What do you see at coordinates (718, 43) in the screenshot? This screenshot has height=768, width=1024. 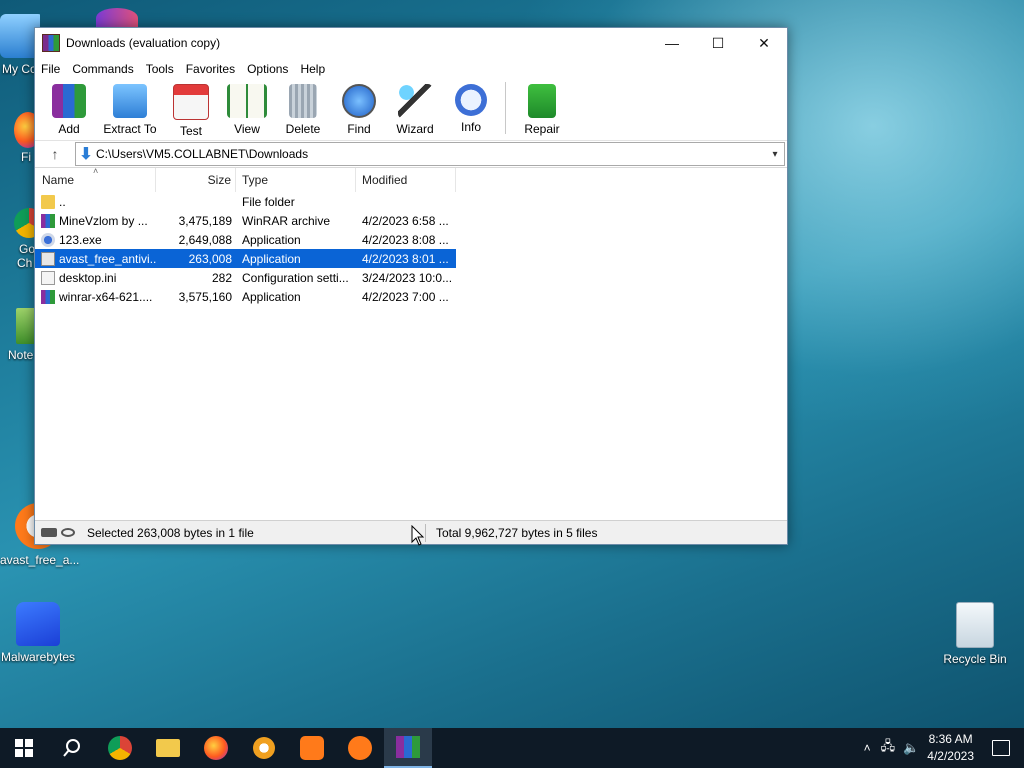 I see `maximize-button: ☐` at bounding box center [718, 43].